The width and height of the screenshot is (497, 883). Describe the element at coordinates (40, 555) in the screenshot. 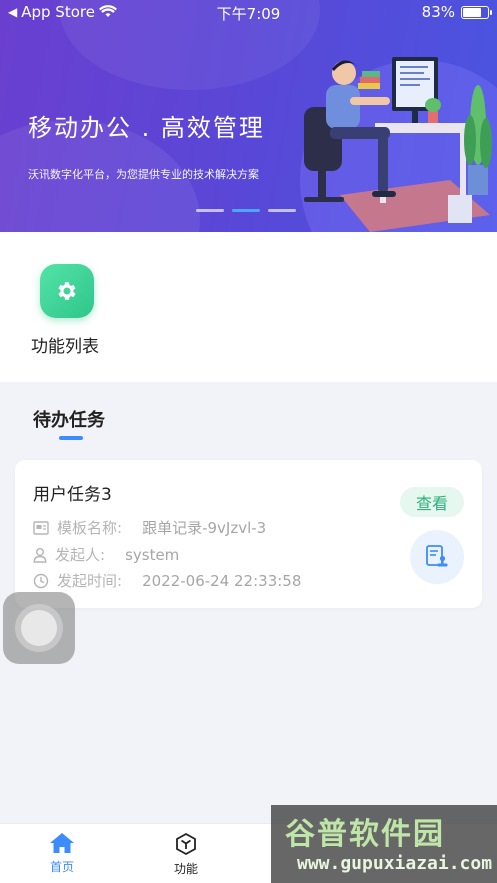

I see `user-icon` at that location.